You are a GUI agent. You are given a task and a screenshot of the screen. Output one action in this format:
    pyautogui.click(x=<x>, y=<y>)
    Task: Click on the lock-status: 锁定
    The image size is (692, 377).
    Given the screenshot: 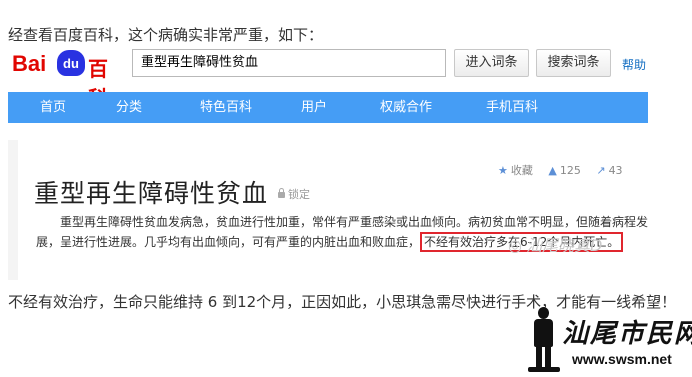 What is the action you would take?
    pyautogui.click(x=294, y=194)
    